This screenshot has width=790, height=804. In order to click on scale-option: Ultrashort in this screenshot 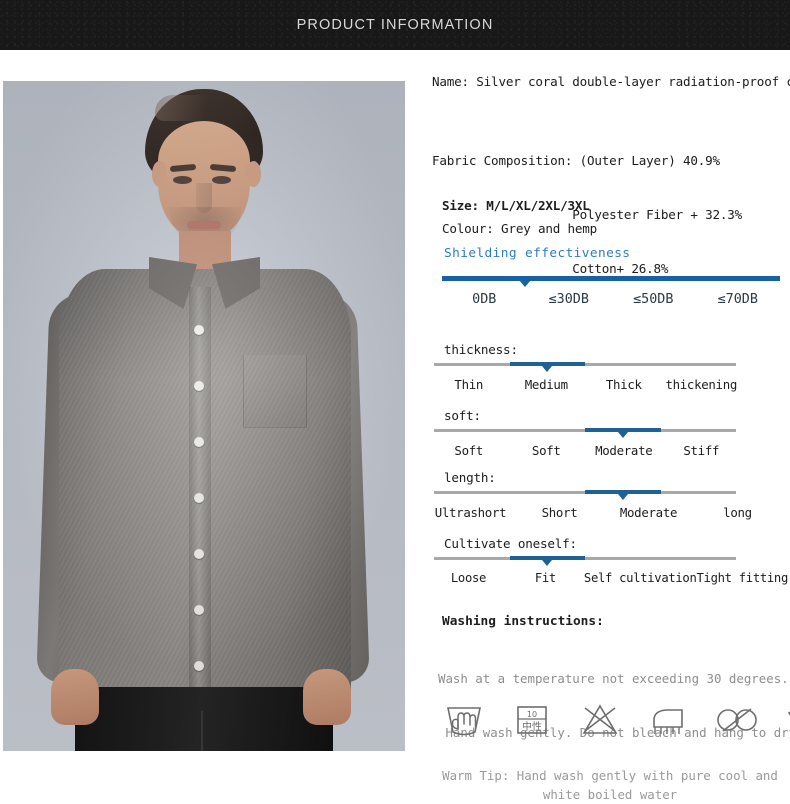, I will do `click(470, 512)`.